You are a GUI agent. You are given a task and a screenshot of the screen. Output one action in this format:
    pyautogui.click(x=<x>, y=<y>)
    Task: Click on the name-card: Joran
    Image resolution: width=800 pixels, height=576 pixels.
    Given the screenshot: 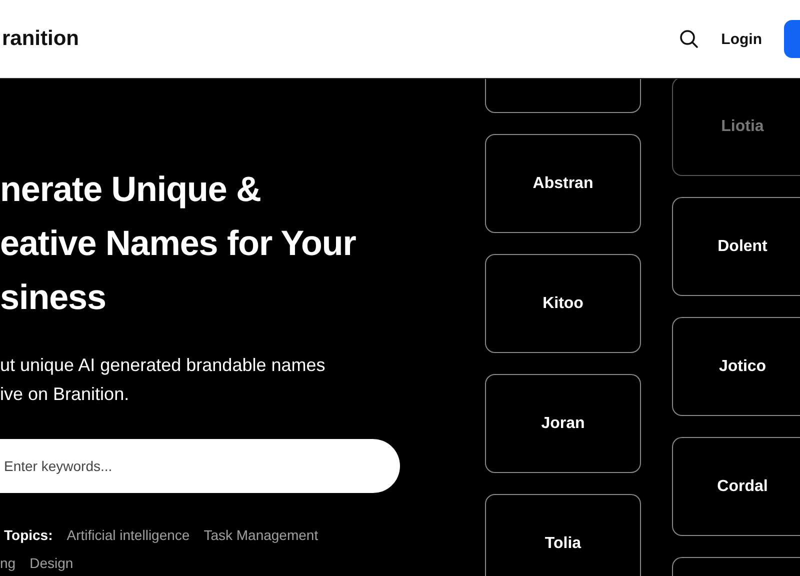 What is the action you would take?
    pyautogui.click(x=563, y=423)
    